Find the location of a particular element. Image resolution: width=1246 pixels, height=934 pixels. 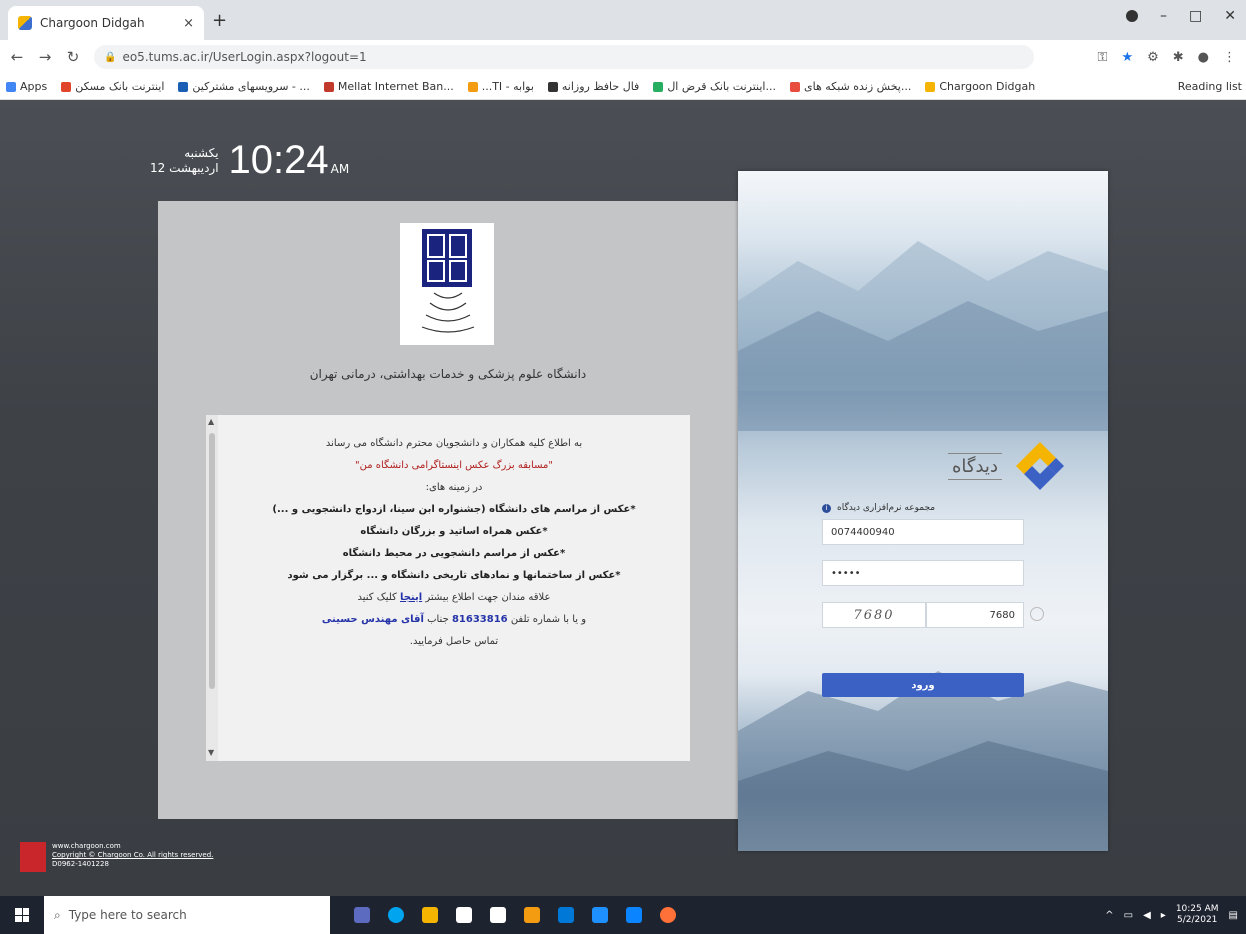

didgah-favicon-icon is located at coordinates (930, 86).